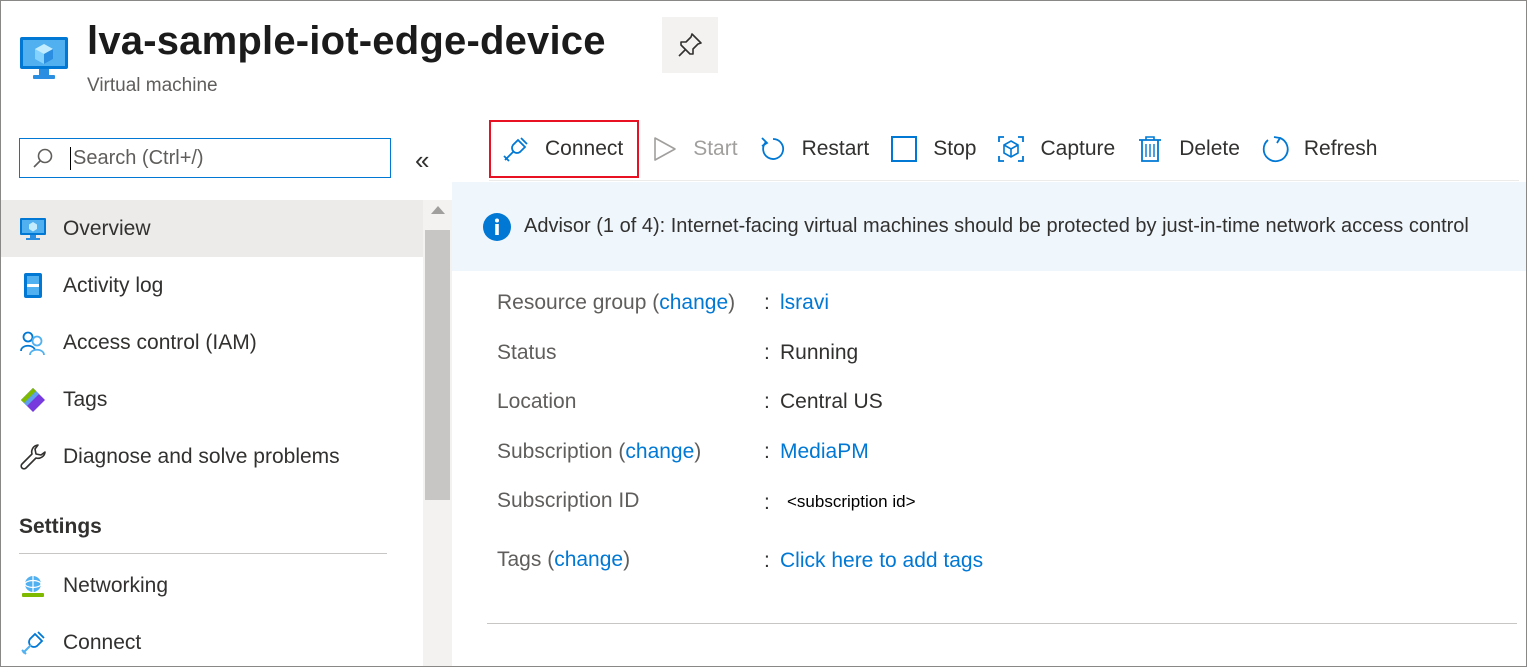  What do you see at coordinates (819, 352) in the screenshot?
I see `status-value: Running` at bounding box center [819, 352].